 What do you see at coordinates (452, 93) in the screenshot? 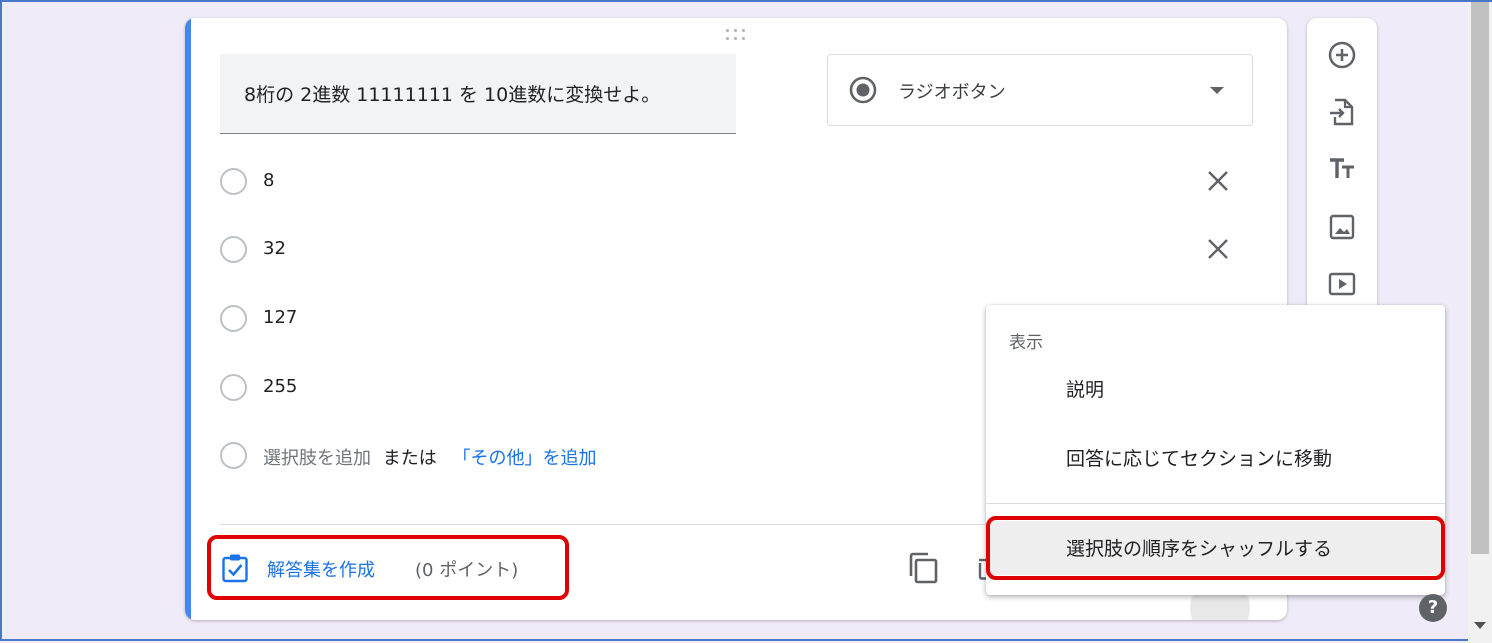
I see `question-title-text: 8桁の 2進数 11111111 を 10進数に変換せよ。` at bounding box center [452, 93].